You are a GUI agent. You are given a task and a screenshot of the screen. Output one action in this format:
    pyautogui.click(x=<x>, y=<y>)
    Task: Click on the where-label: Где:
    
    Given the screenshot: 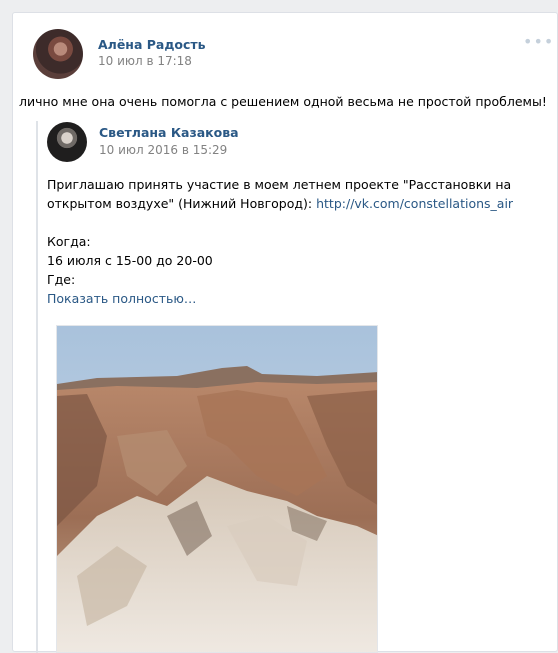 What is the action you would take?
    pyautogui.click(x=61, y=279)
    